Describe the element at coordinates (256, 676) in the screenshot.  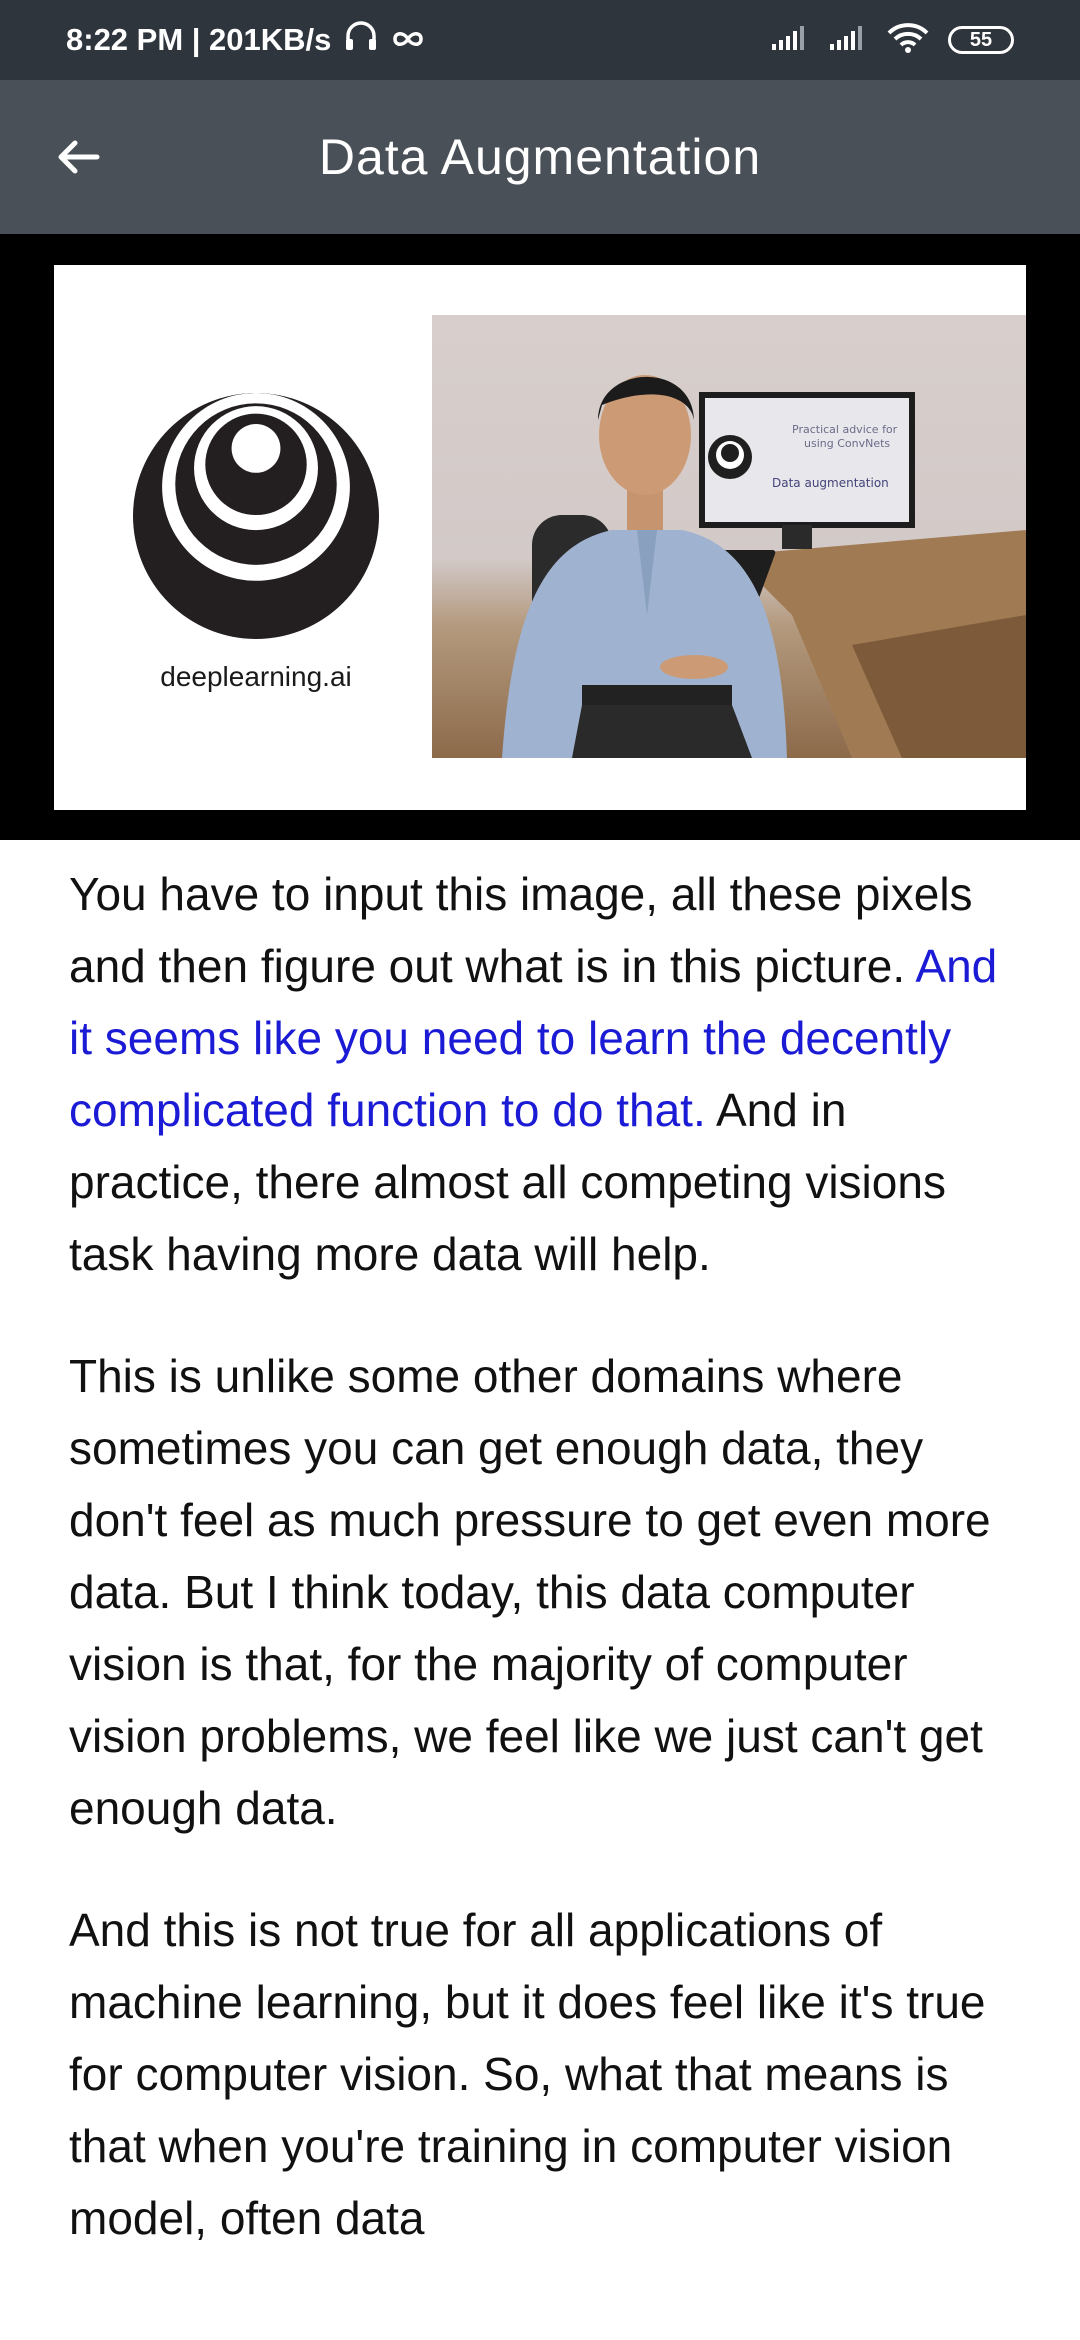
I see `logo-text: deeplearning.ai` at that location.